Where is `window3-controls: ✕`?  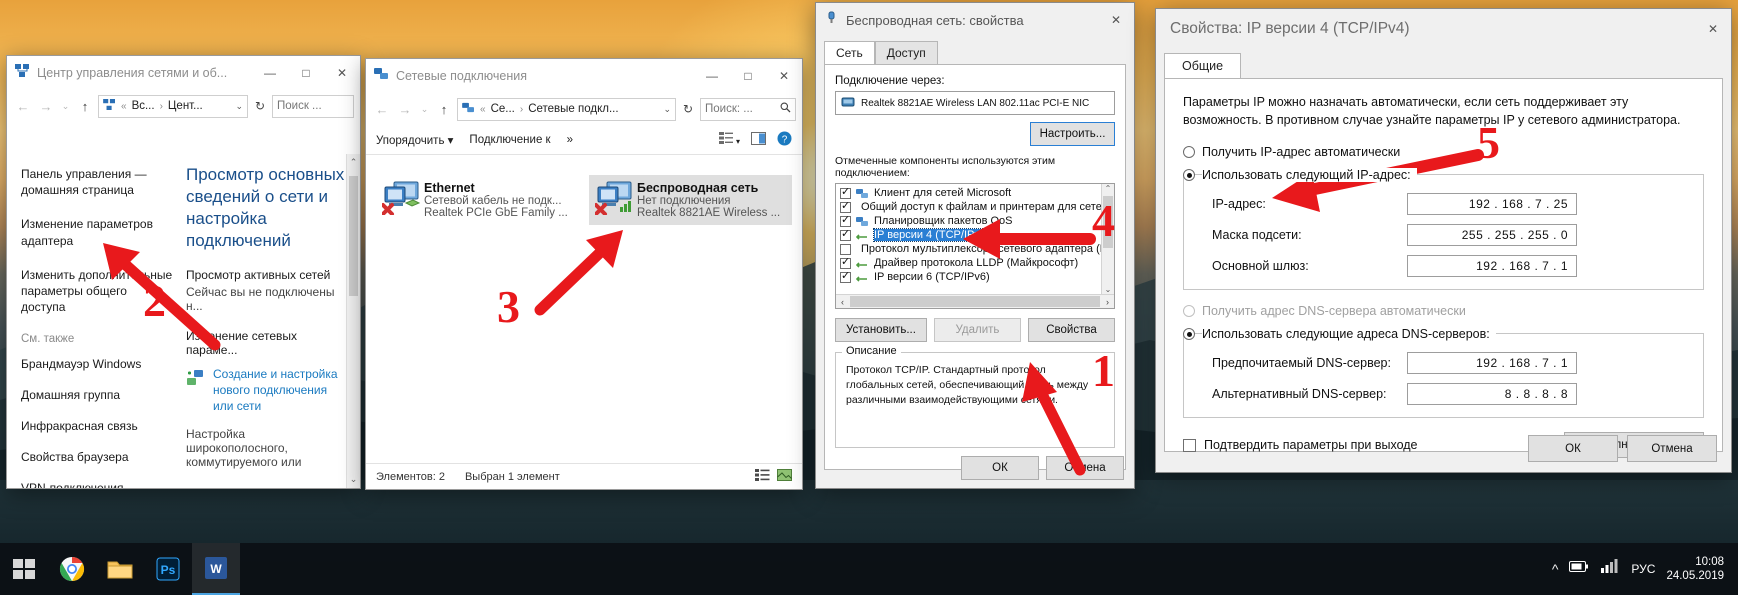
window3-controls: ✕ is located at coordinates (1116, 20).